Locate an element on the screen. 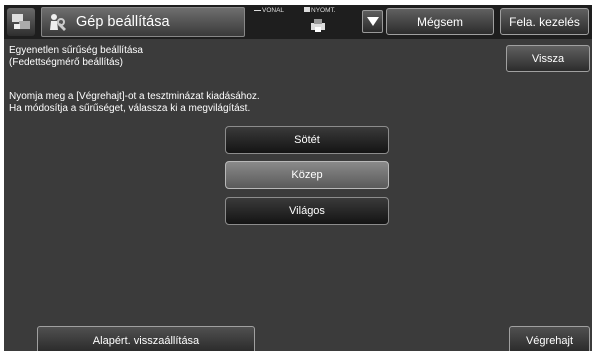  panel-heading-line2: (Fedettségmérő beállítás) is located at coordinates (66, 62).